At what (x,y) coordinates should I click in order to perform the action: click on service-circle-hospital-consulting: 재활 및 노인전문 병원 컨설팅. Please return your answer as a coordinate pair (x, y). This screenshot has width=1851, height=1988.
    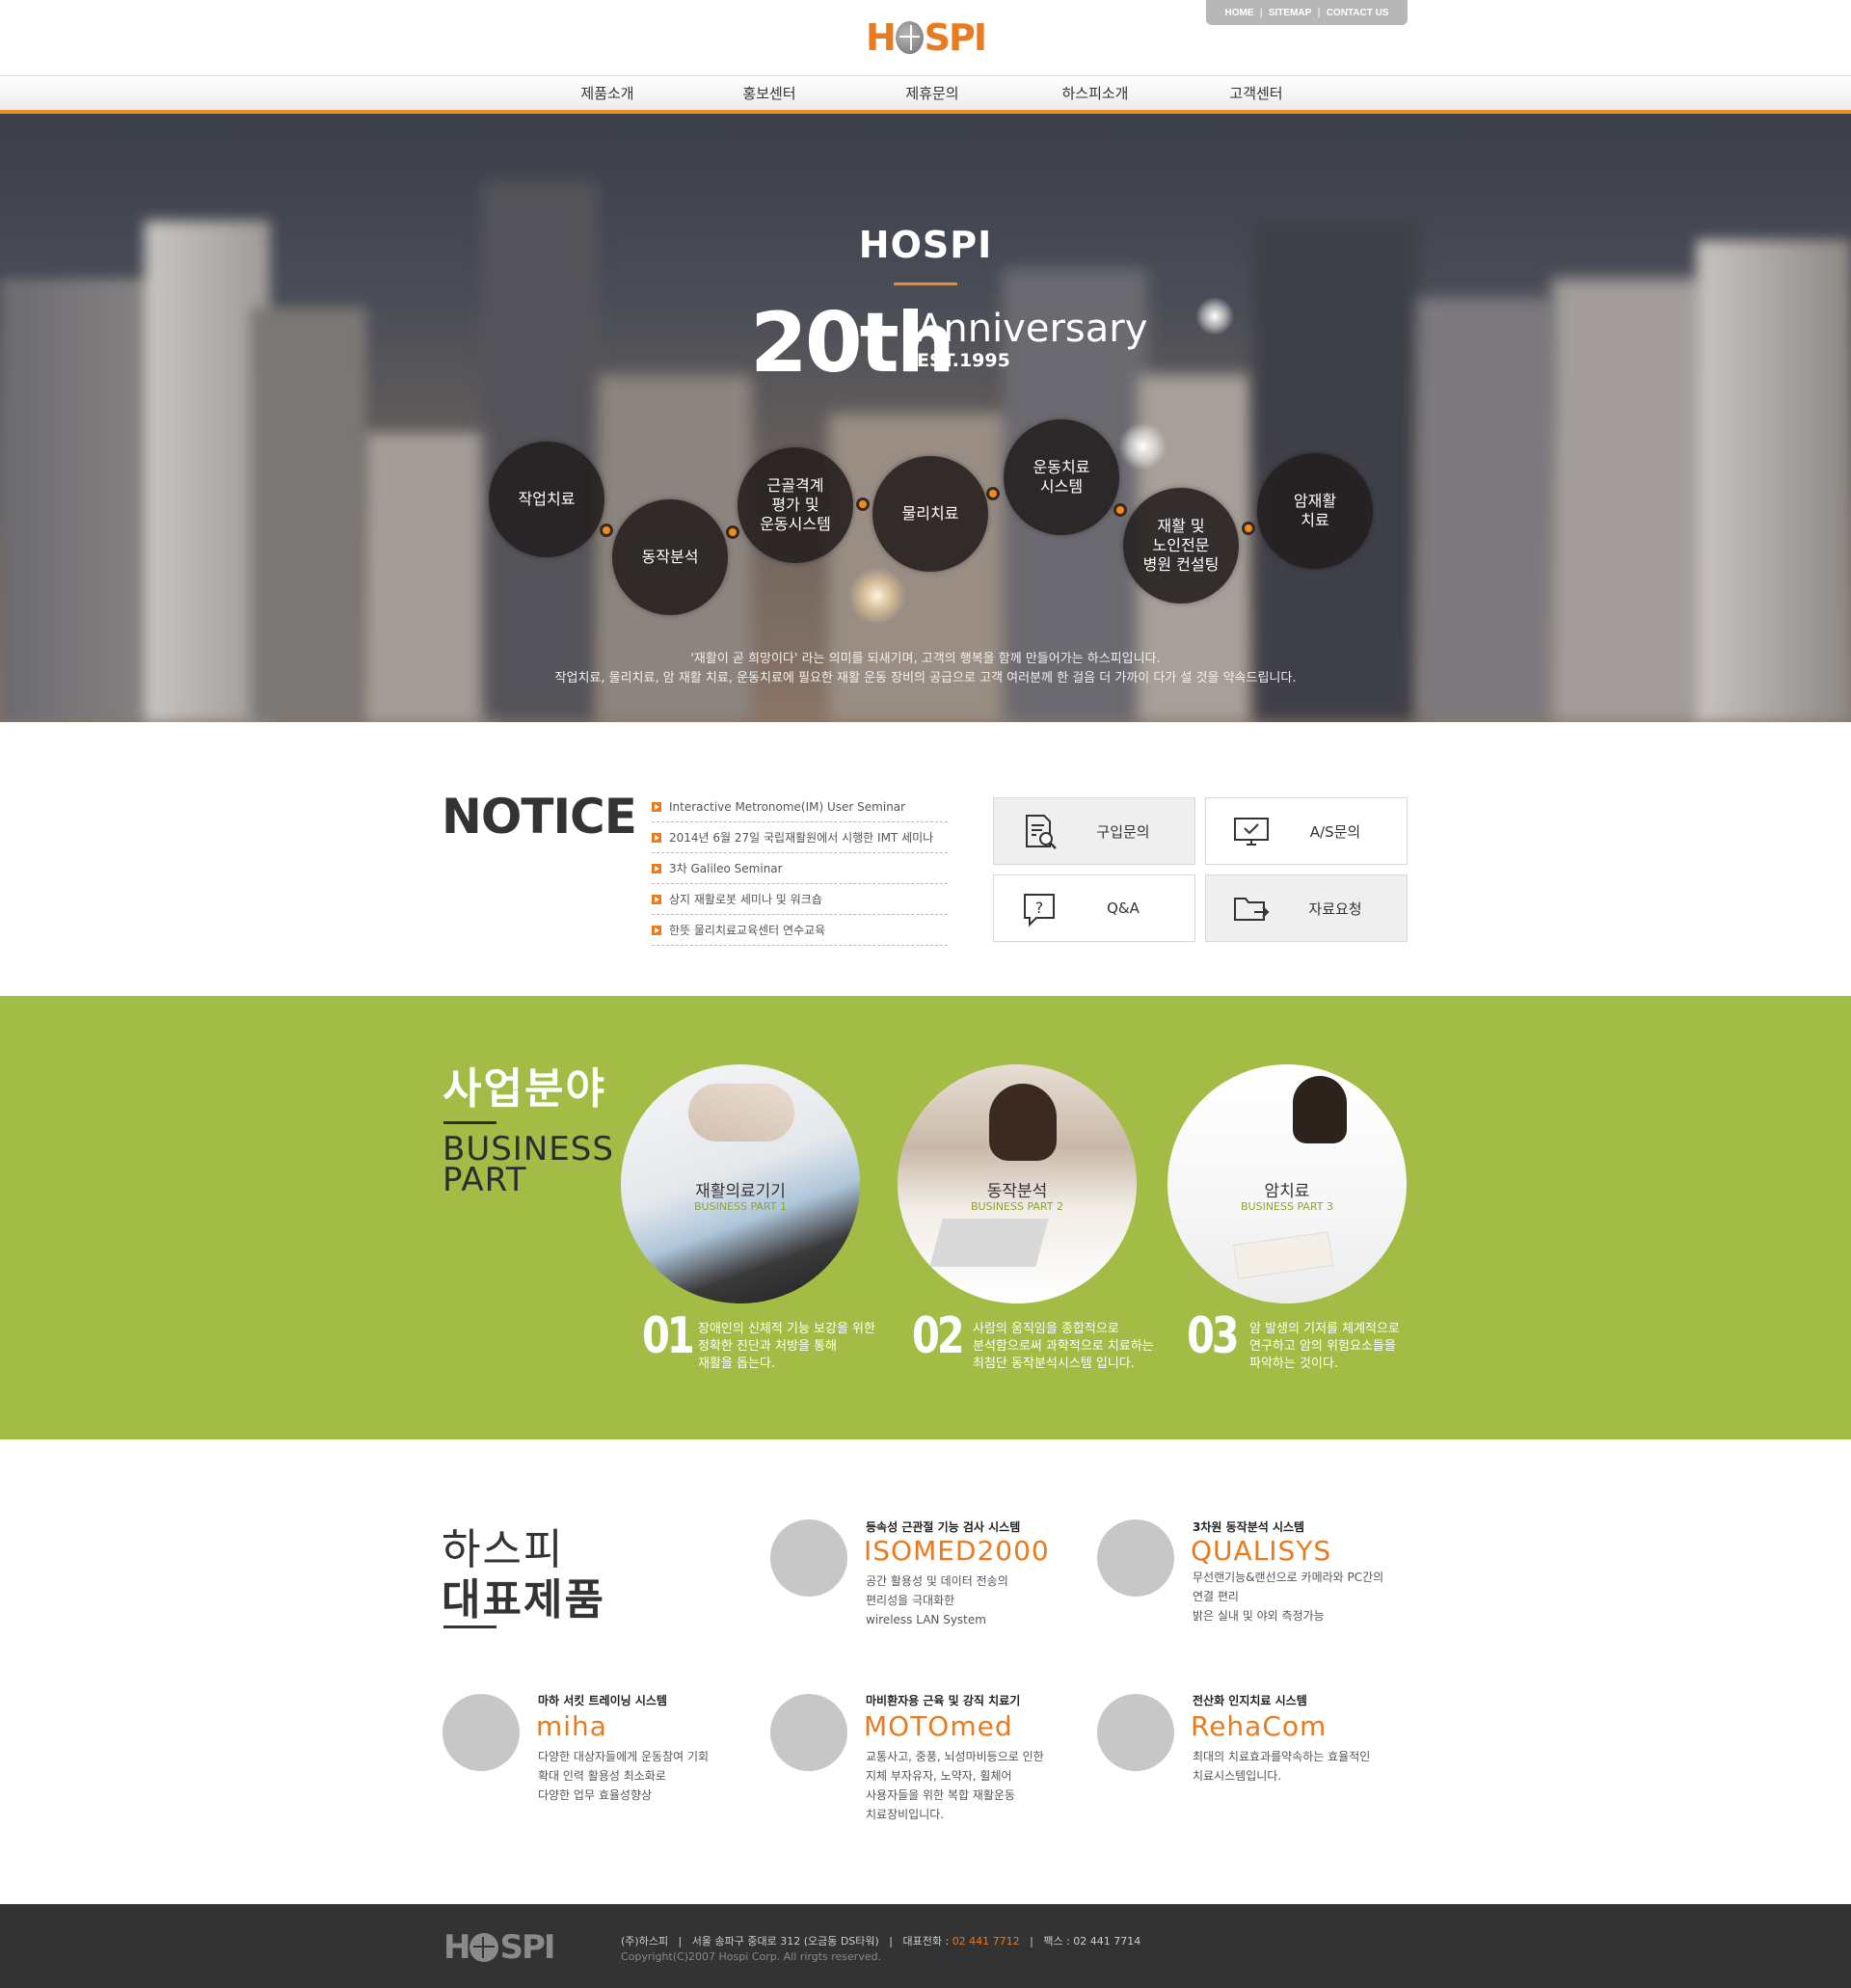
    Looking at the image, I should click on (1181, 546).